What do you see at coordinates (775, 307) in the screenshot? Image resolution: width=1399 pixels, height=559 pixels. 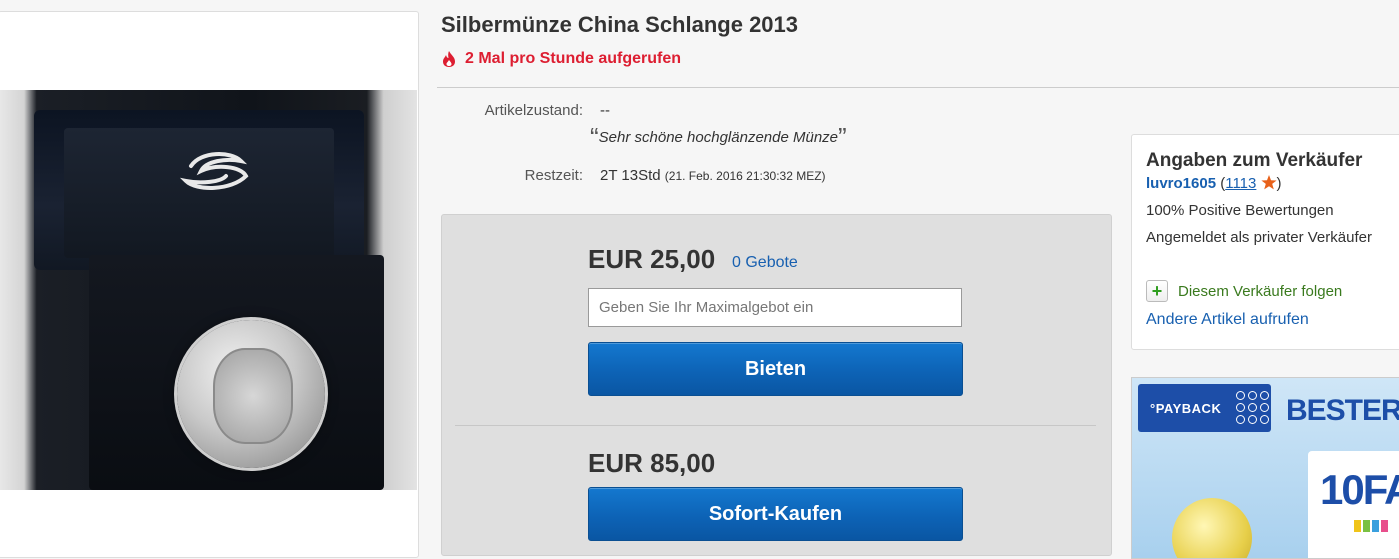 I see `max-bid-input` at bounding box center [775, 307].